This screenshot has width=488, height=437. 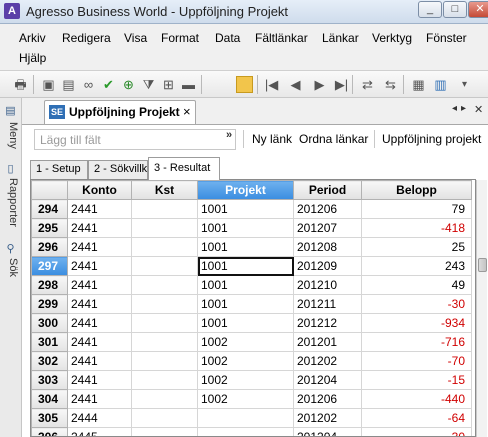 I want to click on cell-period: 201209, so click(x=327, y=266).